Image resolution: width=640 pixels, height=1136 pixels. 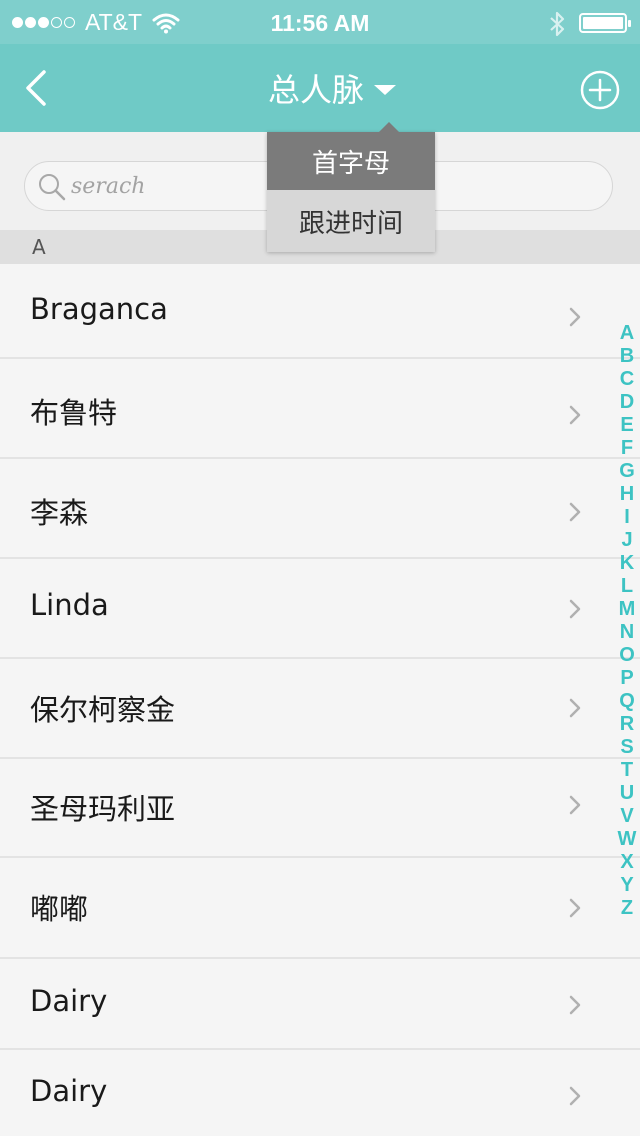 I want to click on index-letter-n: N, so click(x=627, y=632).